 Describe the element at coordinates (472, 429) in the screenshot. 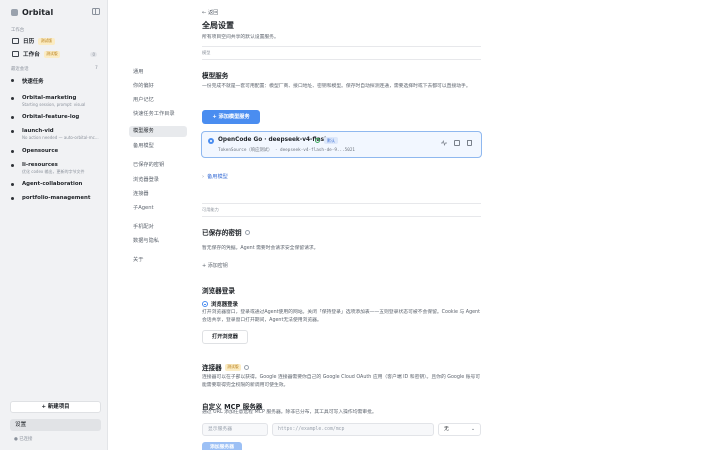

I see `chevron-down-icon: ⌄` at that location.